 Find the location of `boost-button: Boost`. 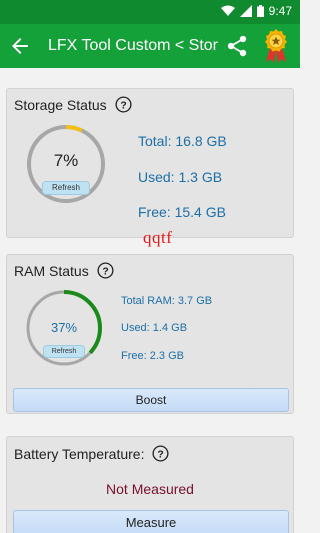

boost-button: Boost is located at coordinates (151, 400).